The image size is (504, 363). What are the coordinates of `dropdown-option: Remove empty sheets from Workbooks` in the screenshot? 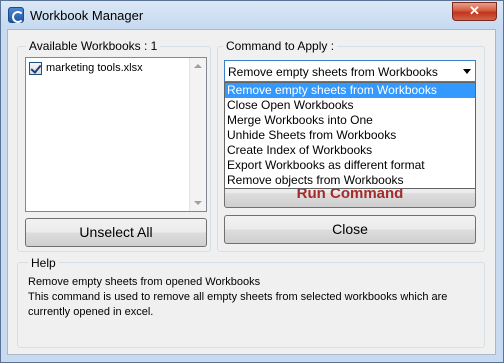 It's located at (350, 90).